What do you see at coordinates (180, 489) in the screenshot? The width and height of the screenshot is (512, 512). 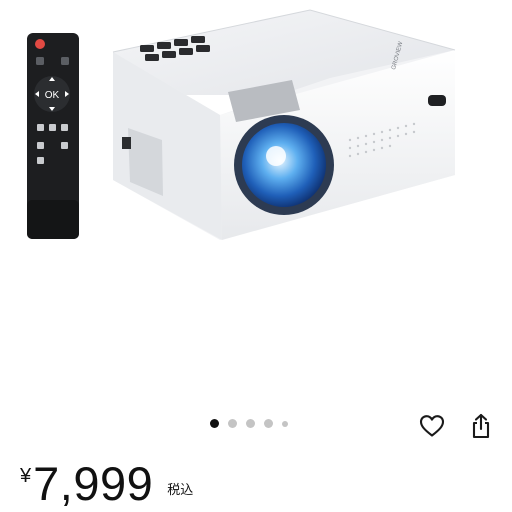 I see `tax-included-label: 税込` at bounding box center [180, 489].